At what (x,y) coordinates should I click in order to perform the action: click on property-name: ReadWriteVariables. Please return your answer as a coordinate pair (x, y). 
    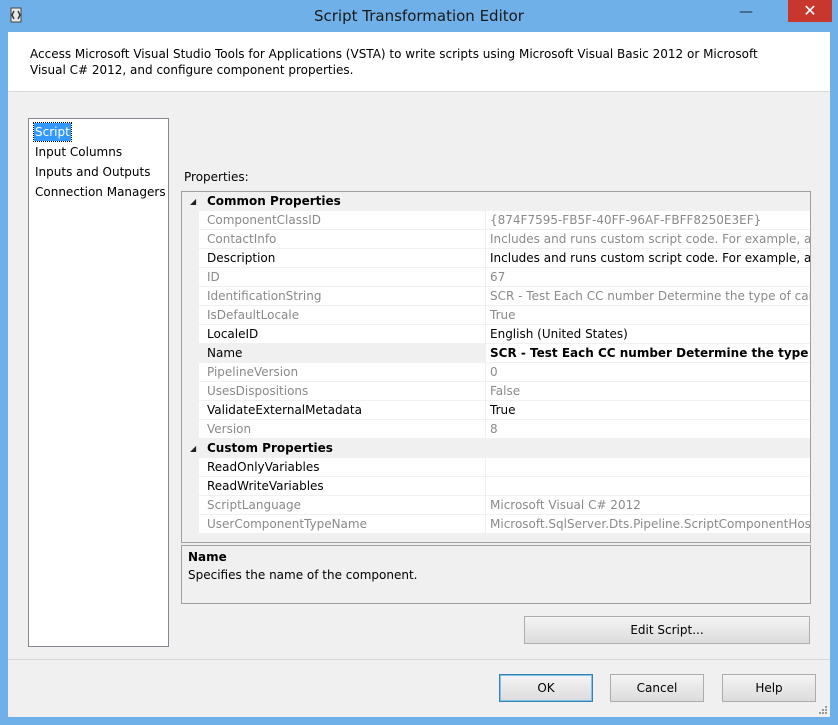
    Looking at the image, I should click on (342, 486).